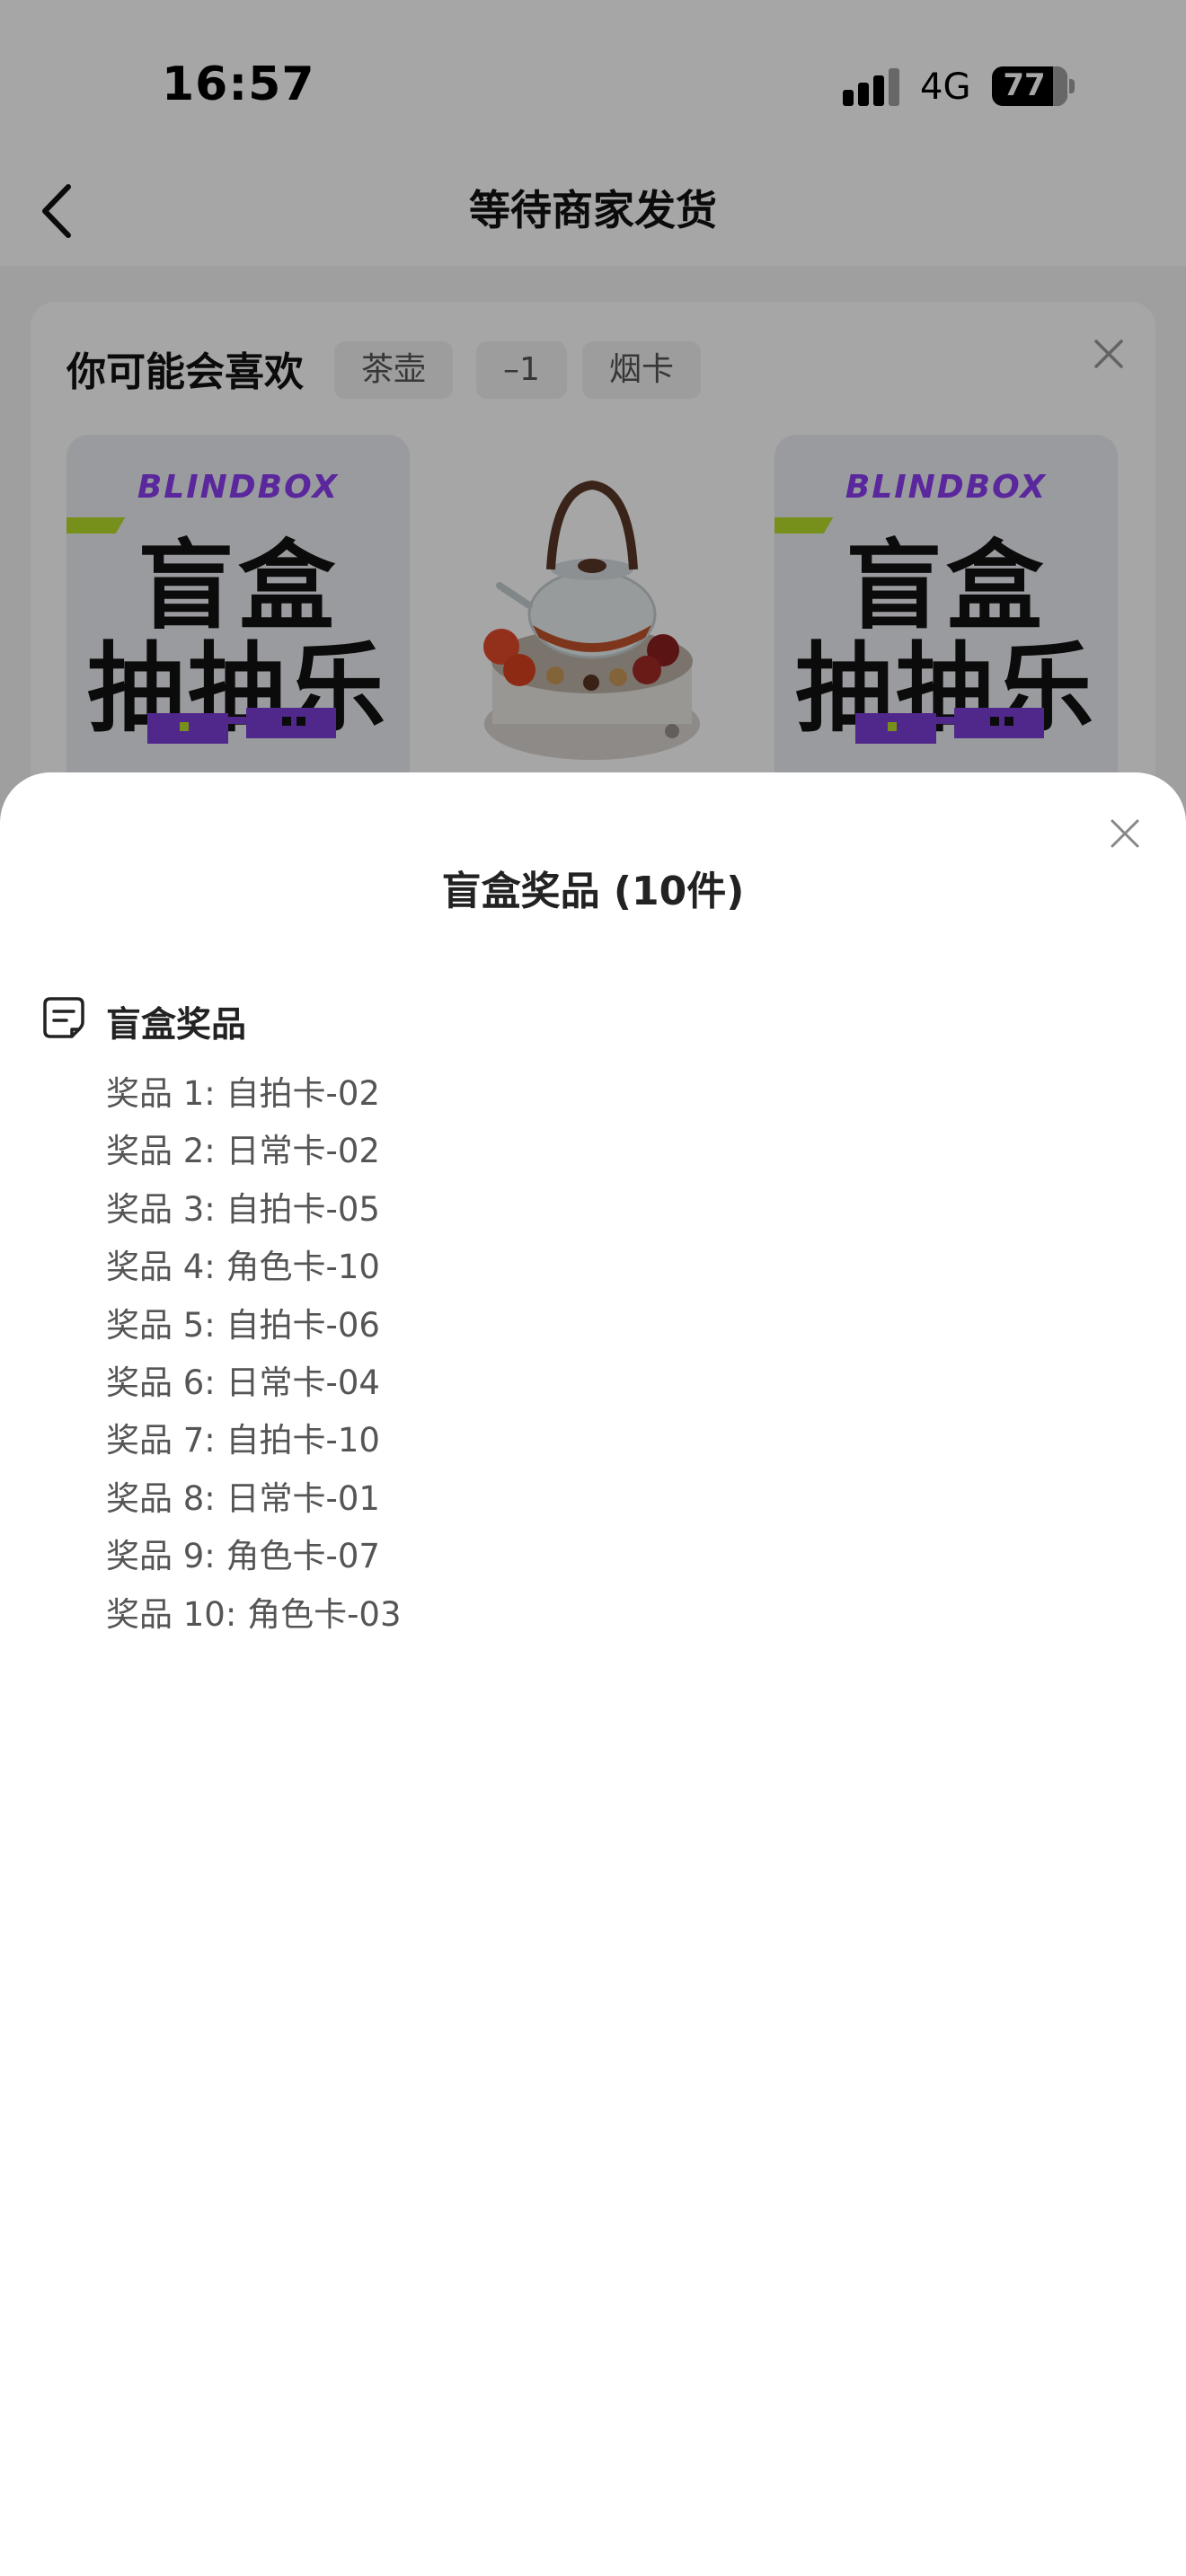 The width and height of the screenshot is (1186, 2576). Describe the element at coordinates (1125, 833) in the screenshot. I see `close-icon` at that location.